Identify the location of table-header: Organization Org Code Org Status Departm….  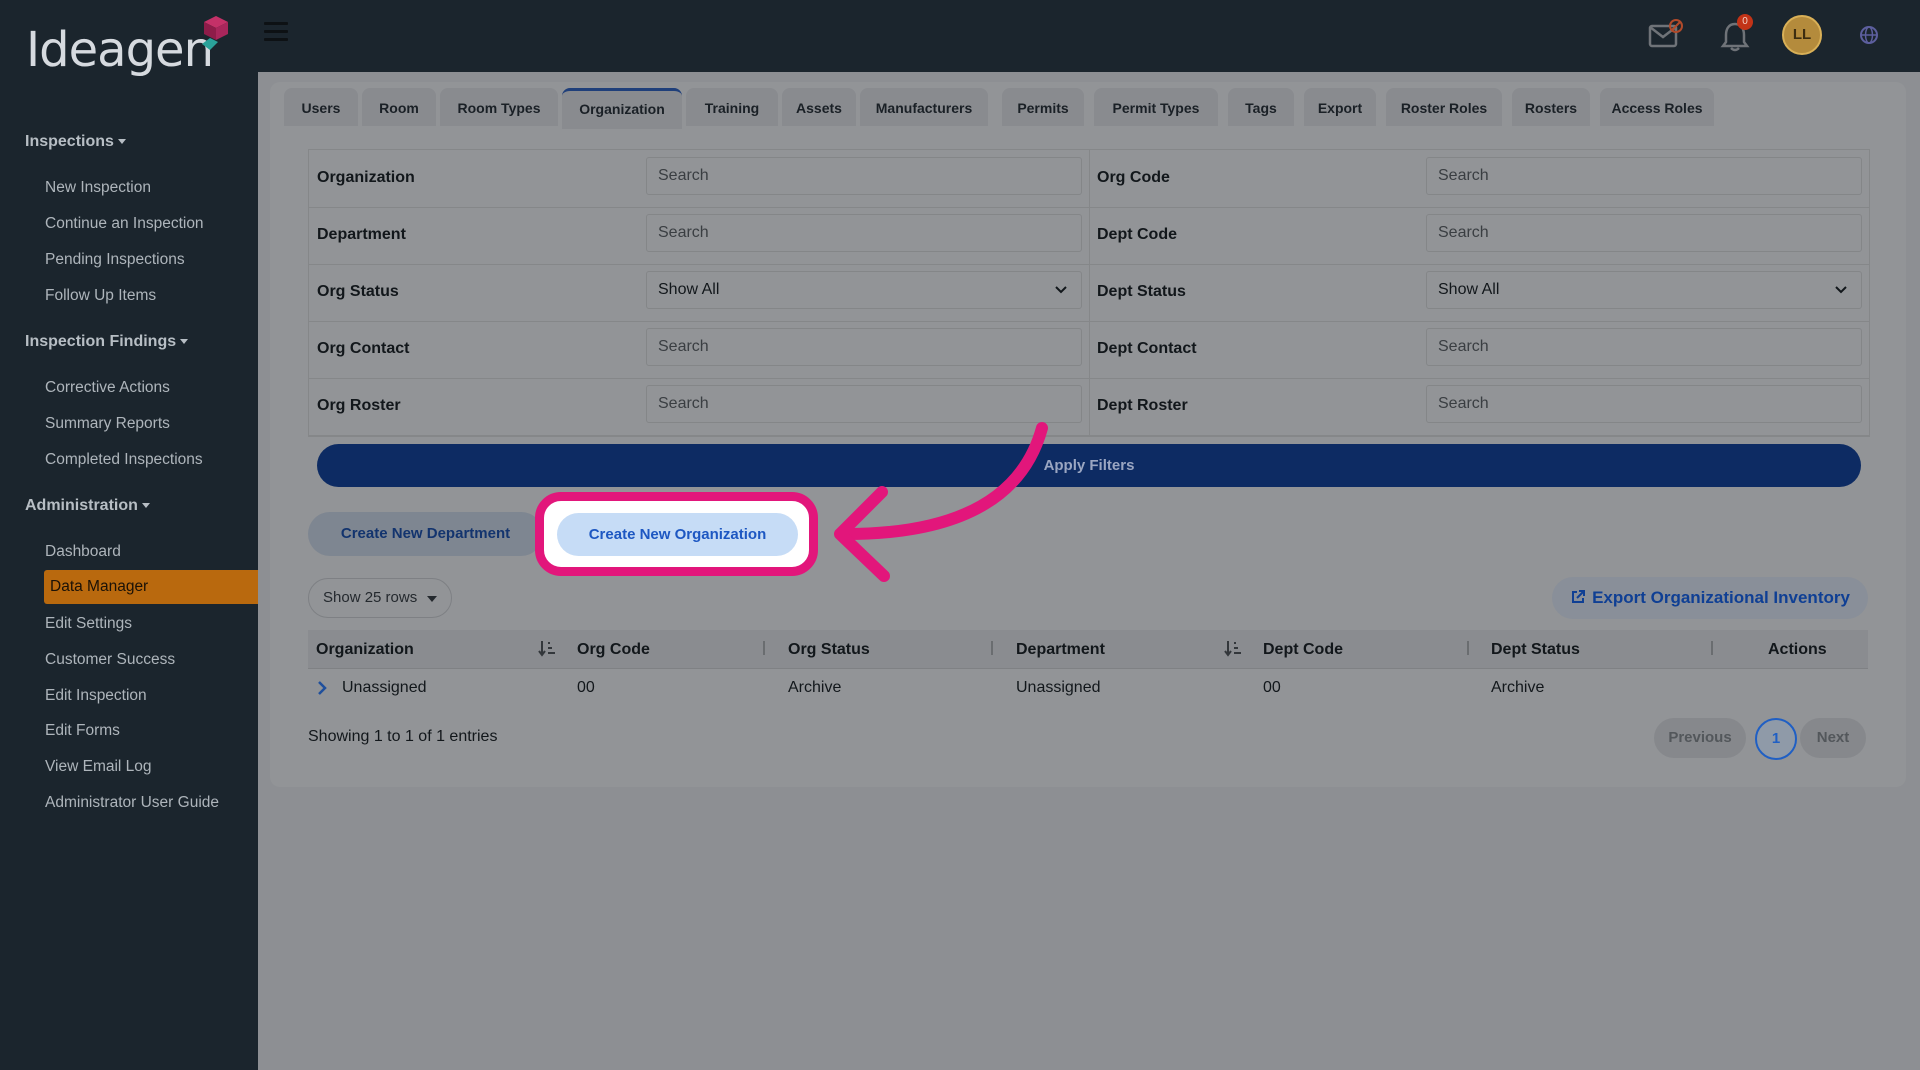
(1088, 649).